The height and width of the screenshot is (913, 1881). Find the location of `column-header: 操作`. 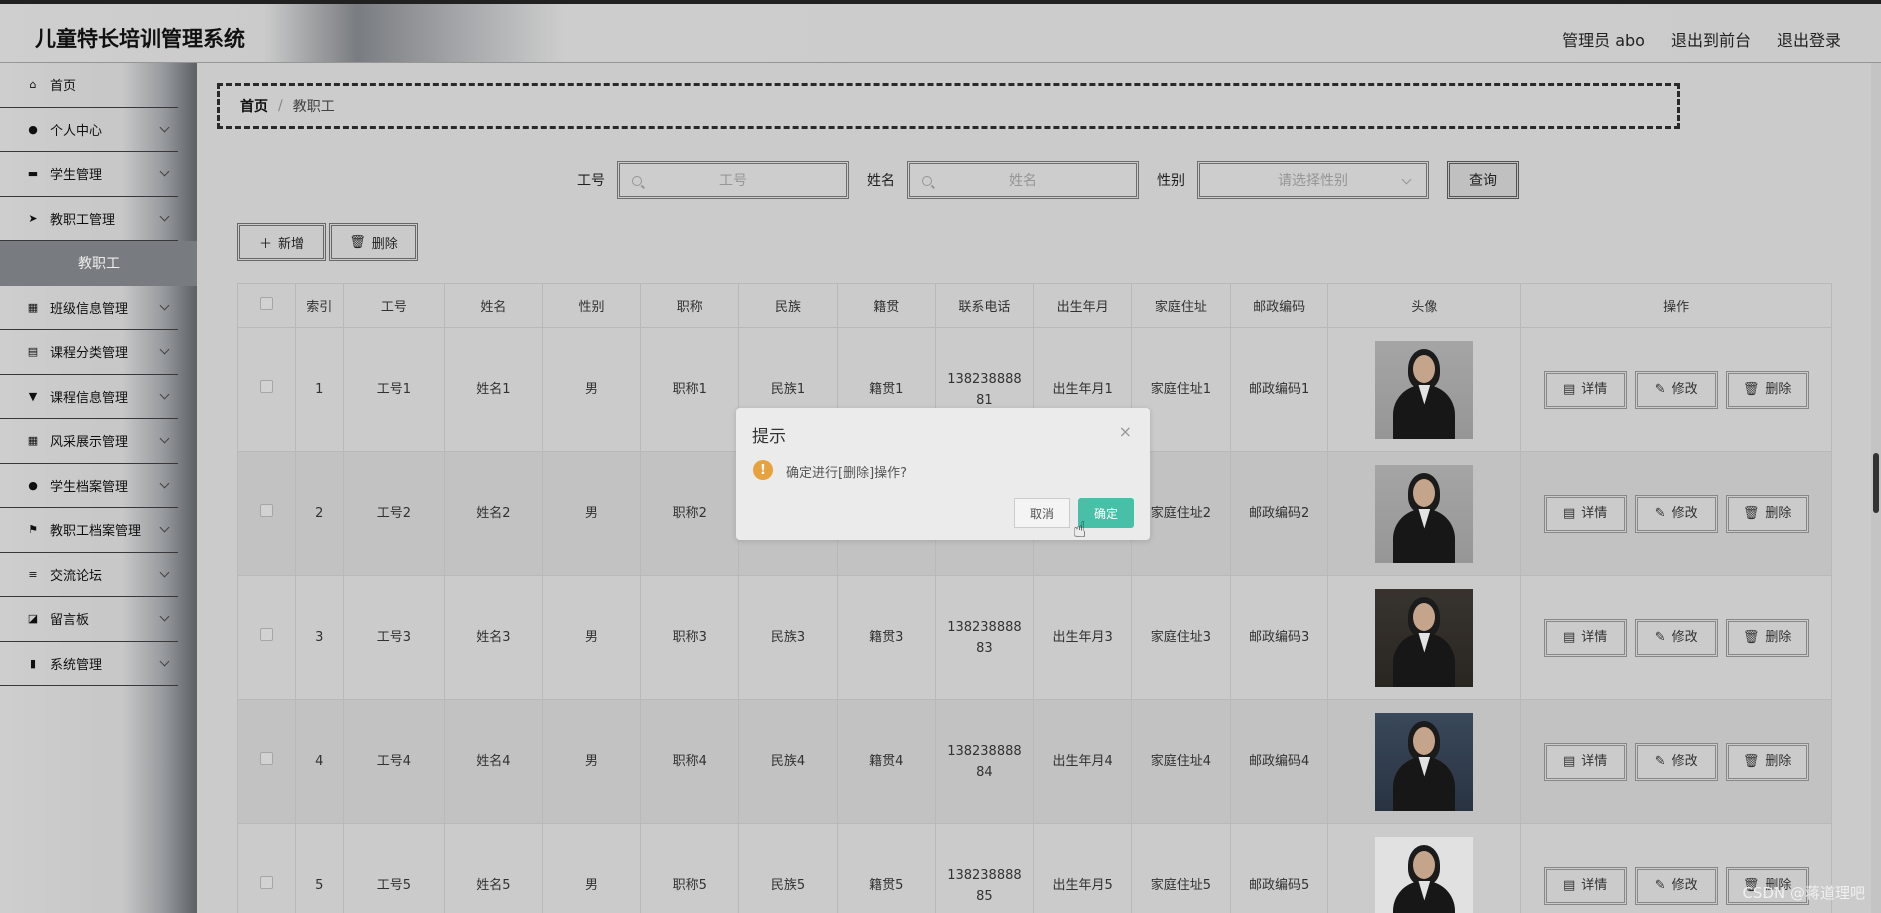

column-header: 操作 is located at coordinates (1676, 305).